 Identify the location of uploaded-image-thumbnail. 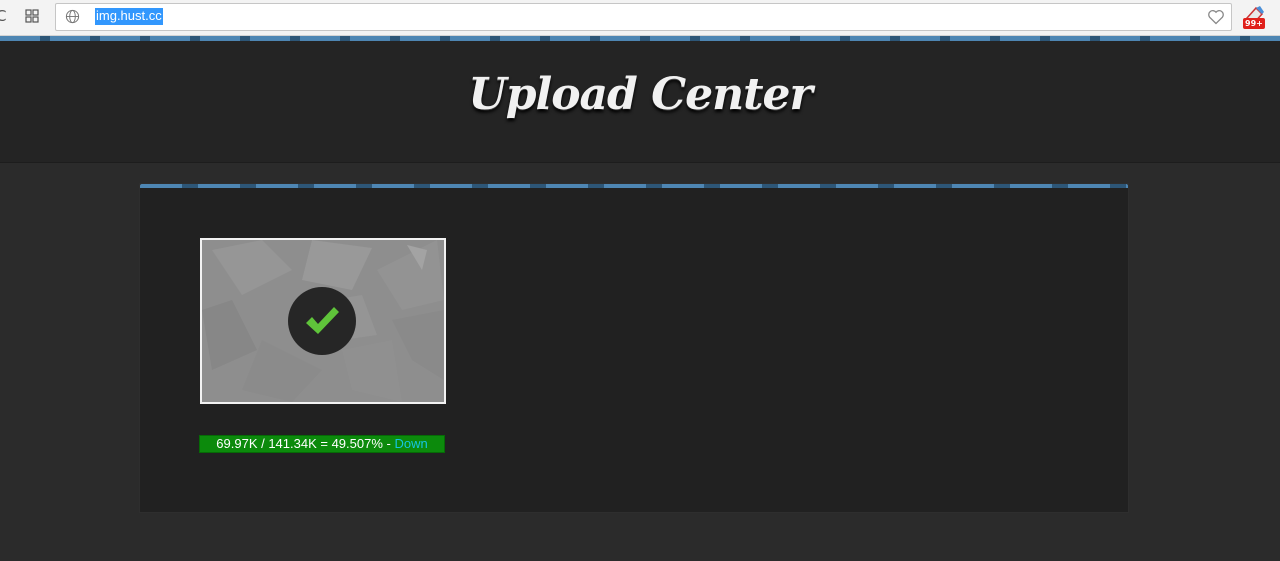
(323, 321).